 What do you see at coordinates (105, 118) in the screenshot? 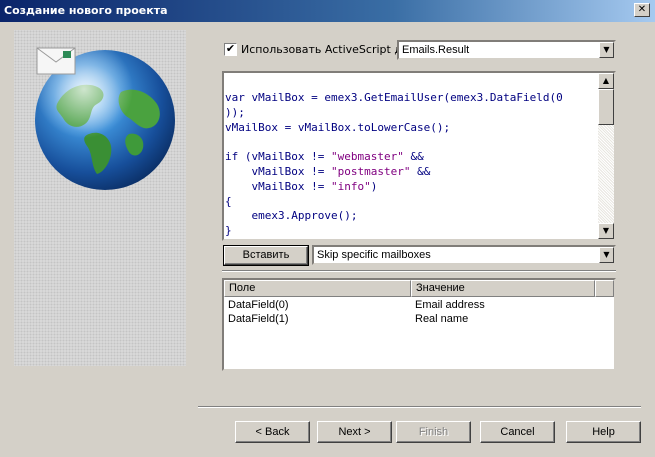
I see `globe-icon` at bounding box center [105, 118].